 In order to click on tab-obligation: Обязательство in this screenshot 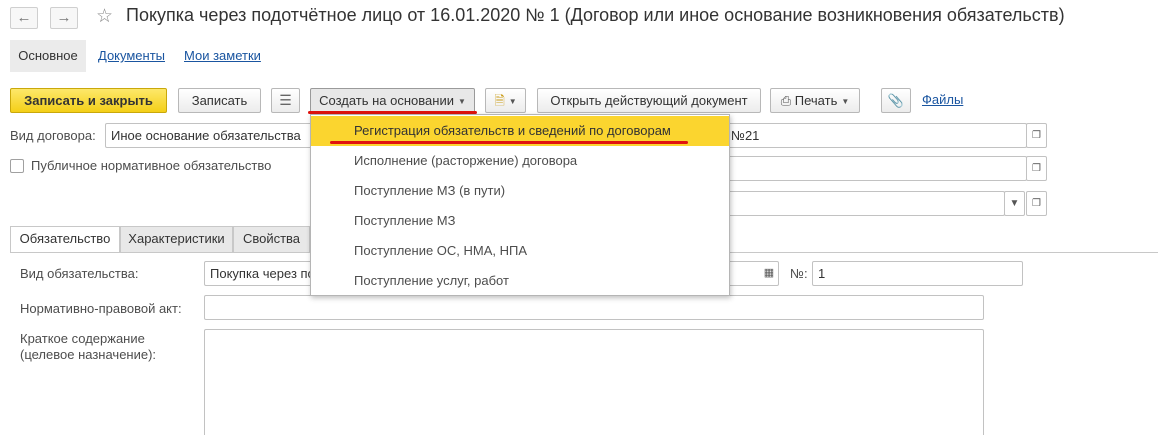, I will do `click(65, 239)`.